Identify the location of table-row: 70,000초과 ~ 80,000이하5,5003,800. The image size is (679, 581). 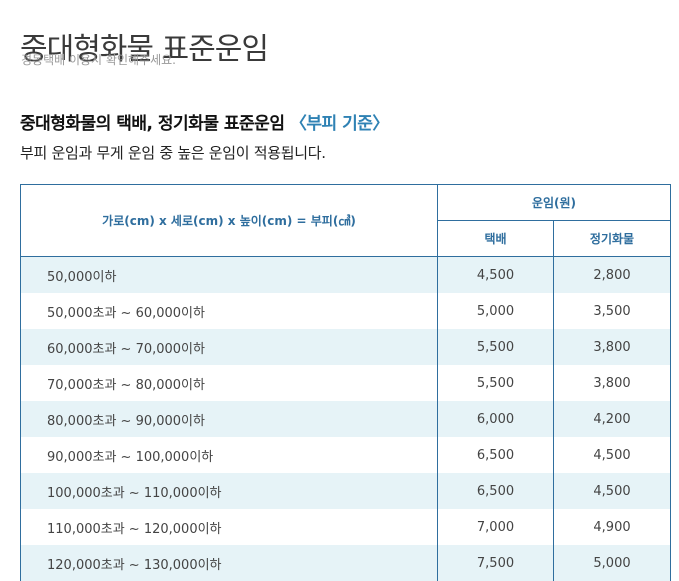
(346, 383).